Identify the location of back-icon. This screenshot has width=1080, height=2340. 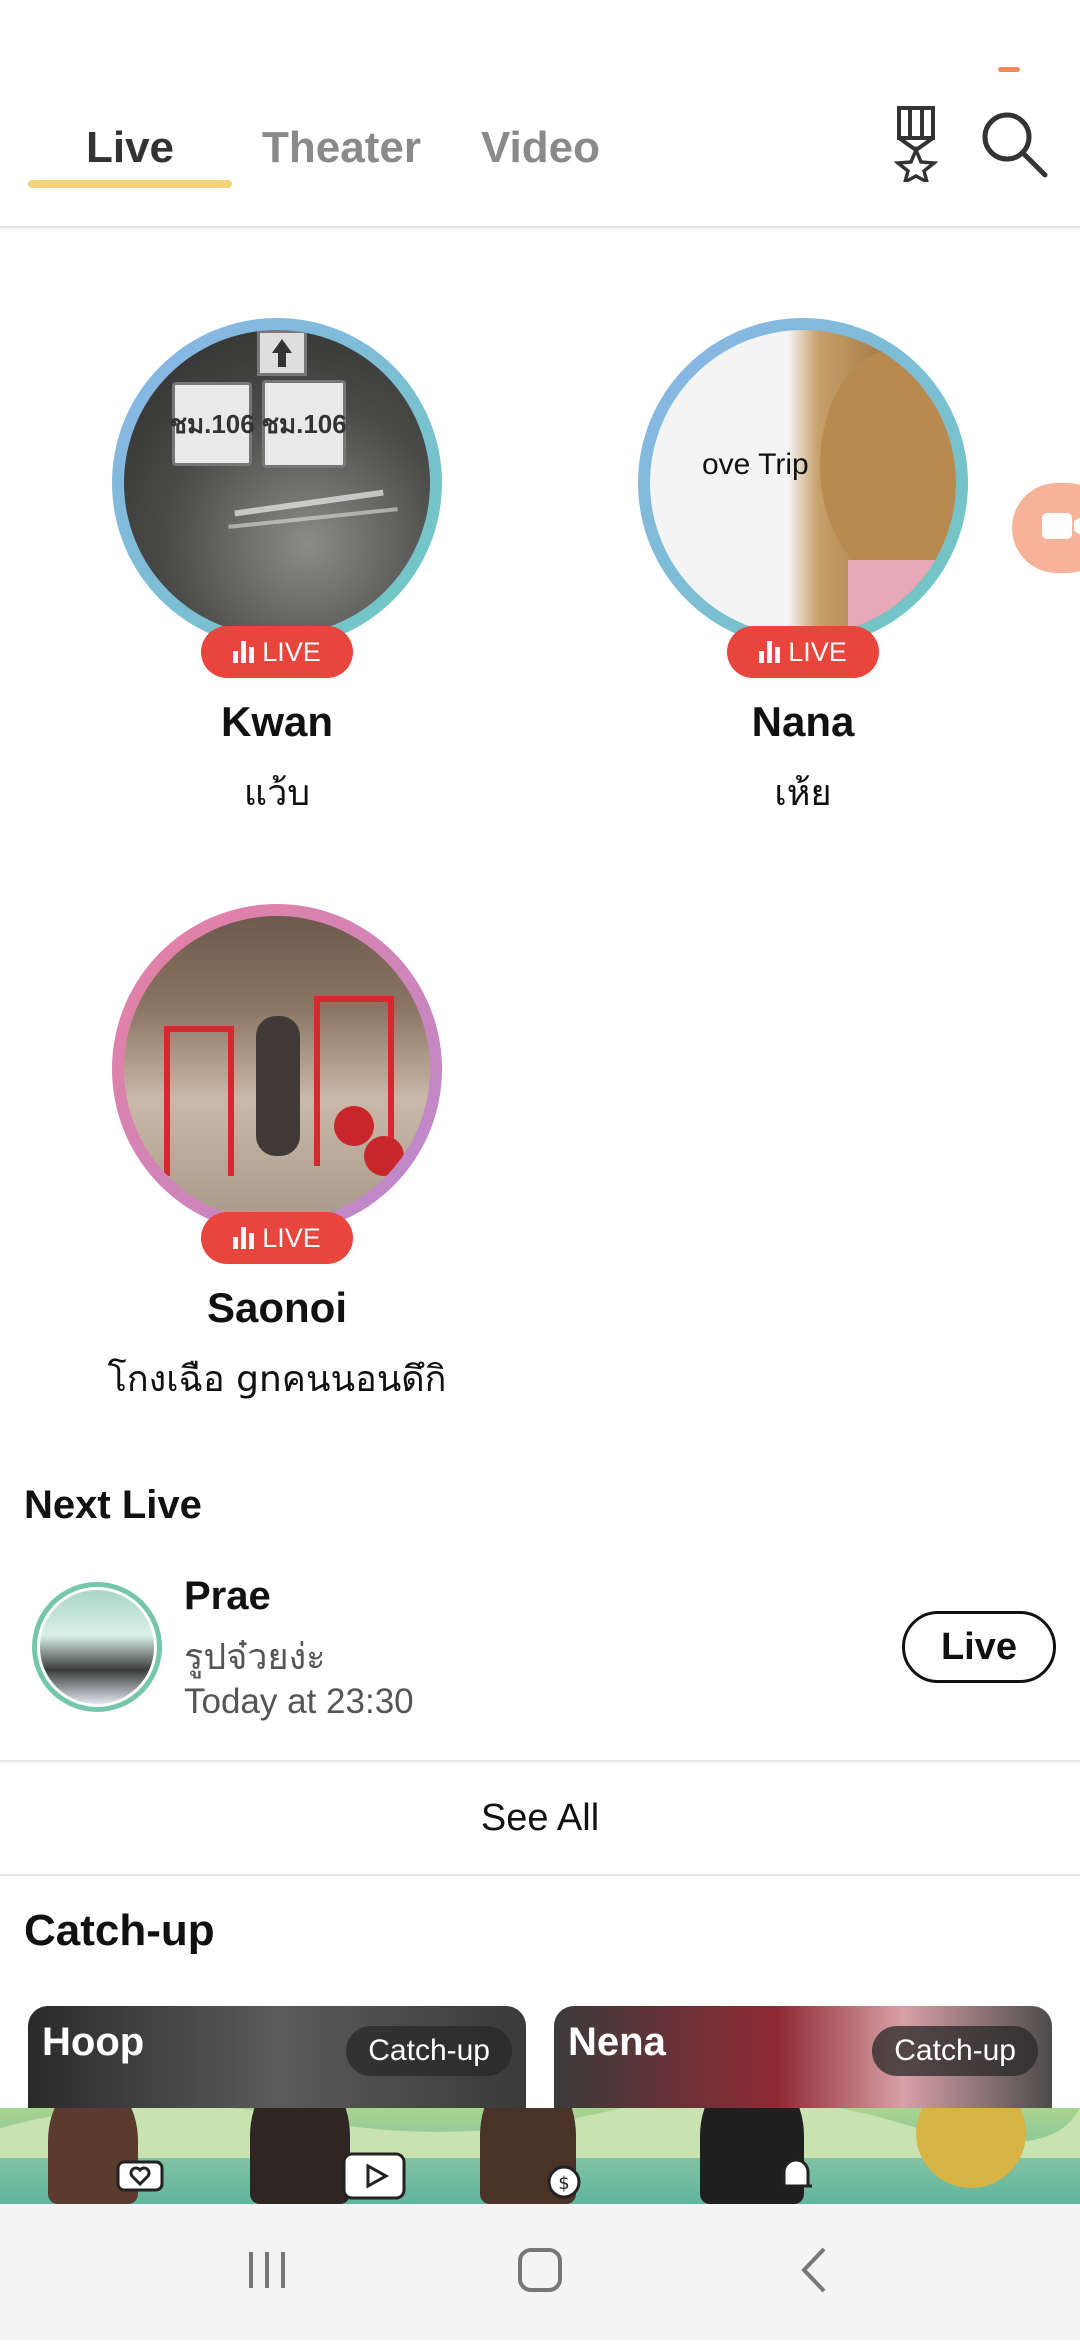
(813, 2272).